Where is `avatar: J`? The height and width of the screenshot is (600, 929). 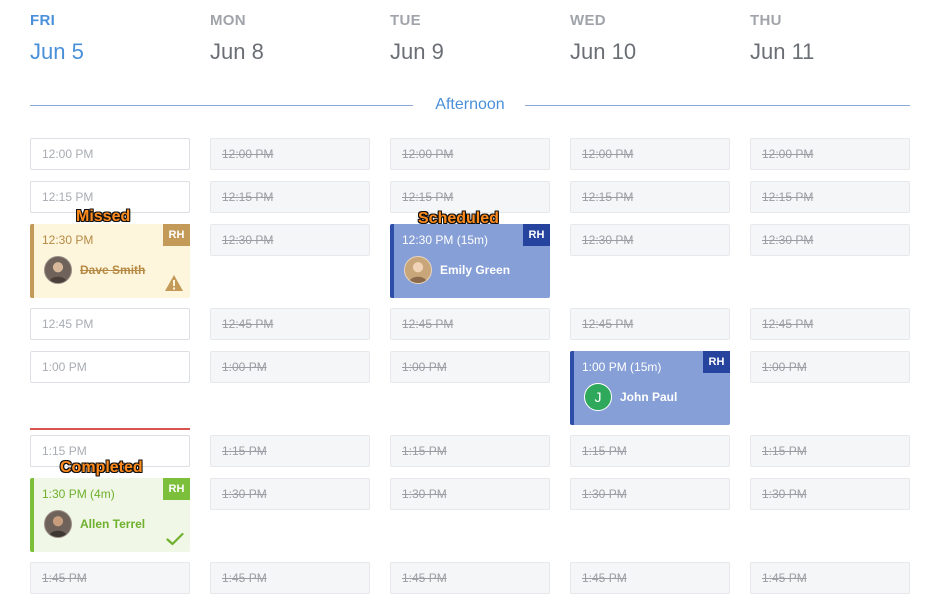 avatar: J is located at coordinates (598, 397).